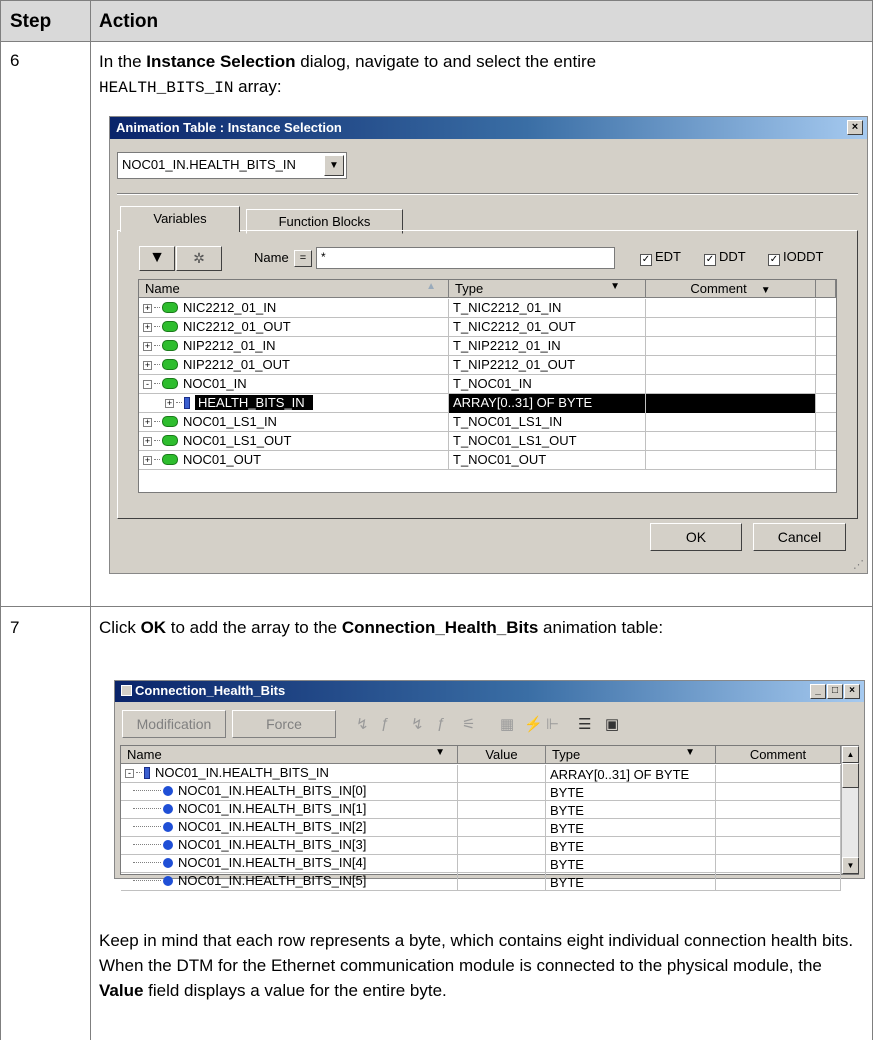 This screenshot has height=1040, width=873. Describe the element at coordinates (850, 810) in the screenshot. I see `vertical-scrollbar: ▲ ▼` at that location.